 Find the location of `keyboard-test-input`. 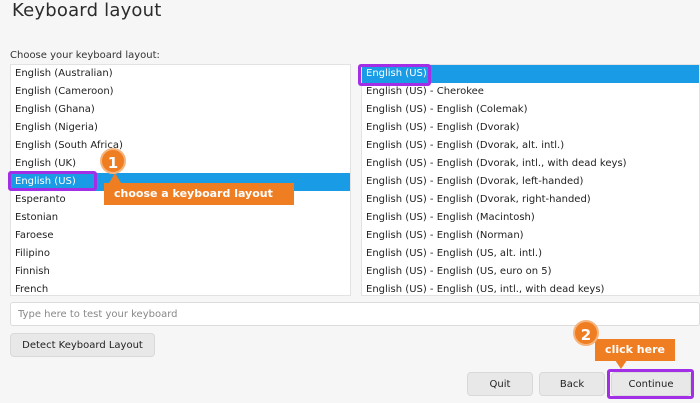

keyboard-test-input is located at coordinates (355, 314).